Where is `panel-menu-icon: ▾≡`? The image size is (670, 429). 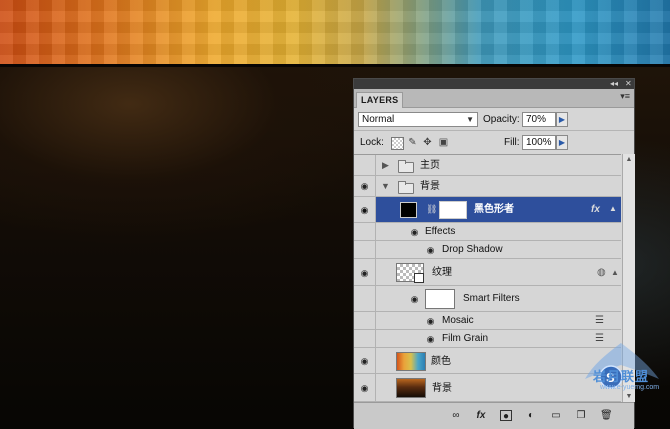
panel-menu-icon: ▾≡ is located at coordinates (625, 96).